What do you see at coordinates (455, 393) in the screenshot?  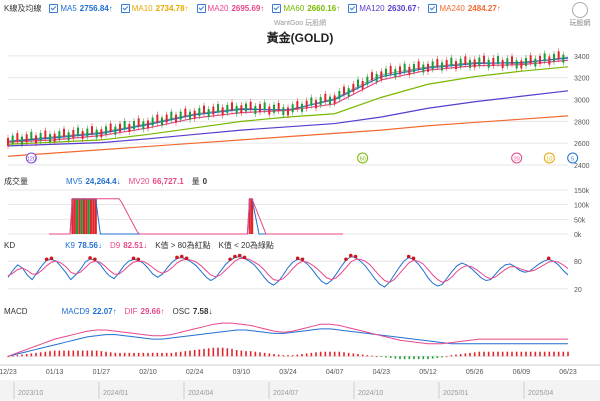 I see `period-label: 2025/01` at bounding box center [455, 393].